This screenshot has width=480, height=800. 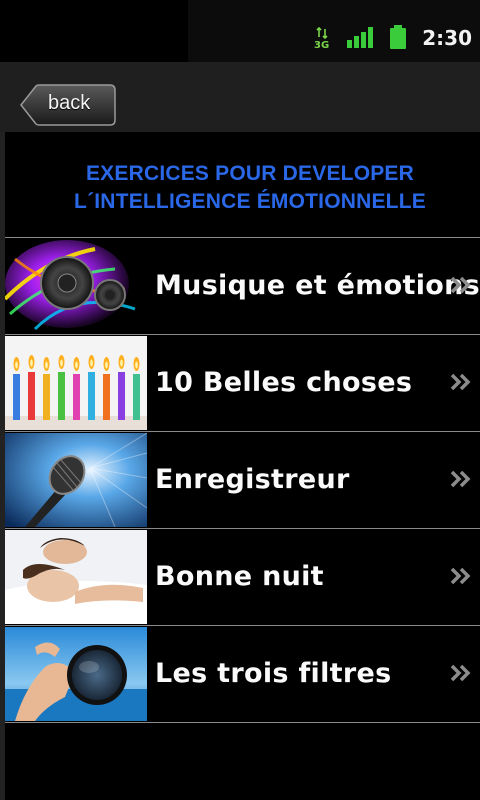 I want to click on page-title-line-2: L´INTELLIGENCE ÉMOTIONNELLE, so click(x=250, y=201).